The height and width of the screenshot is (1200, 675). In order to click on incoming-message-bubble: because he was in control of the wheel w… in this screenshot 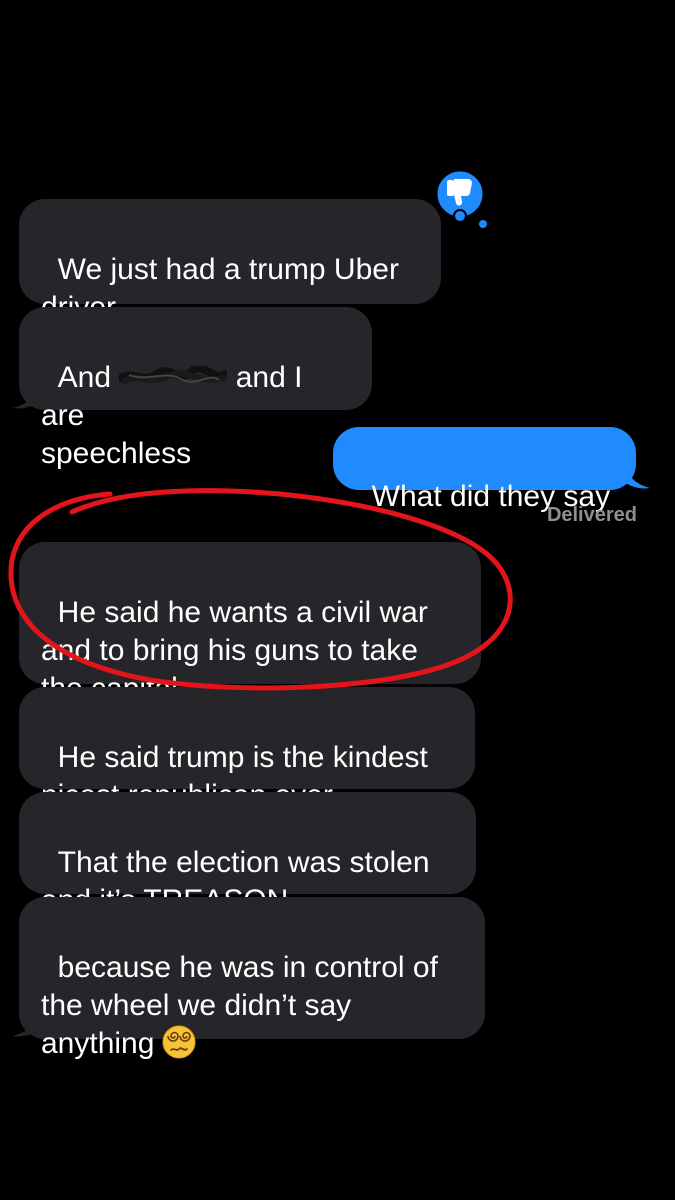, I will do `click(252, 978)`.